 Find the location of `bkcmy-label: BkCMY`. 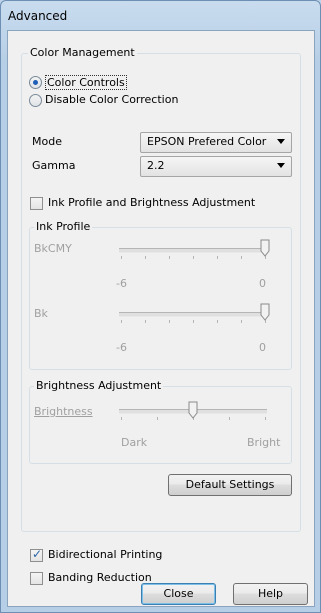

bkcmy-label: BkCMY is located at coordinates (53, 248).